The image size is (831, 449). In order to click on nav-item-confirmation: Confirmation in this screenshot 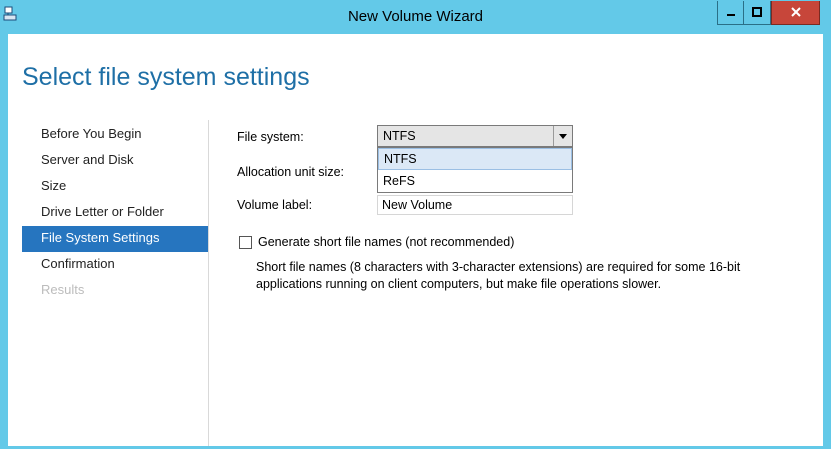, I will do `click(115, 265)`.